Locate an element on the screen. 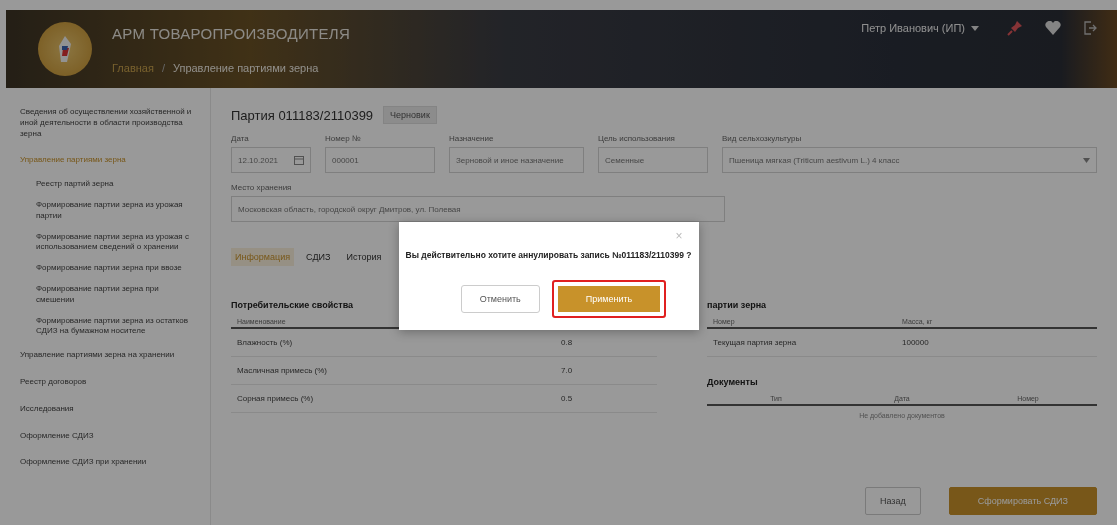 This screenshot has height=525, width=1117. cancel-button: Отменить is located at coordinates (500, 299).